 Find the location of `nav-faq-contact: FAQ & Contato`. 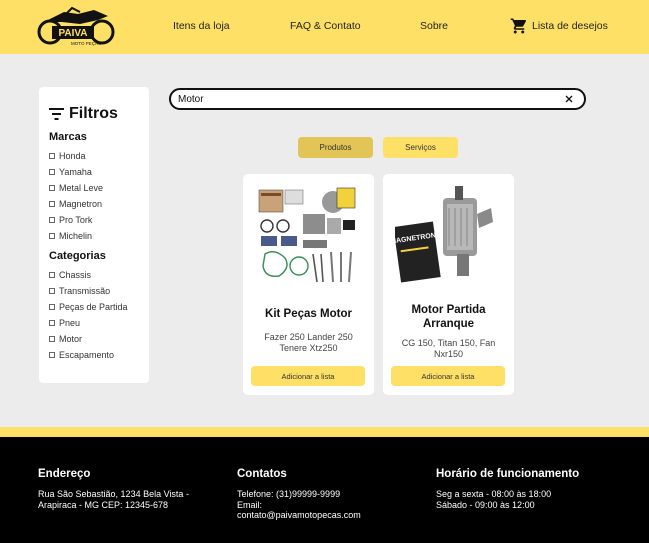

nav-faq-contact: FAQ & Contato is located at coordinates (325, 26).